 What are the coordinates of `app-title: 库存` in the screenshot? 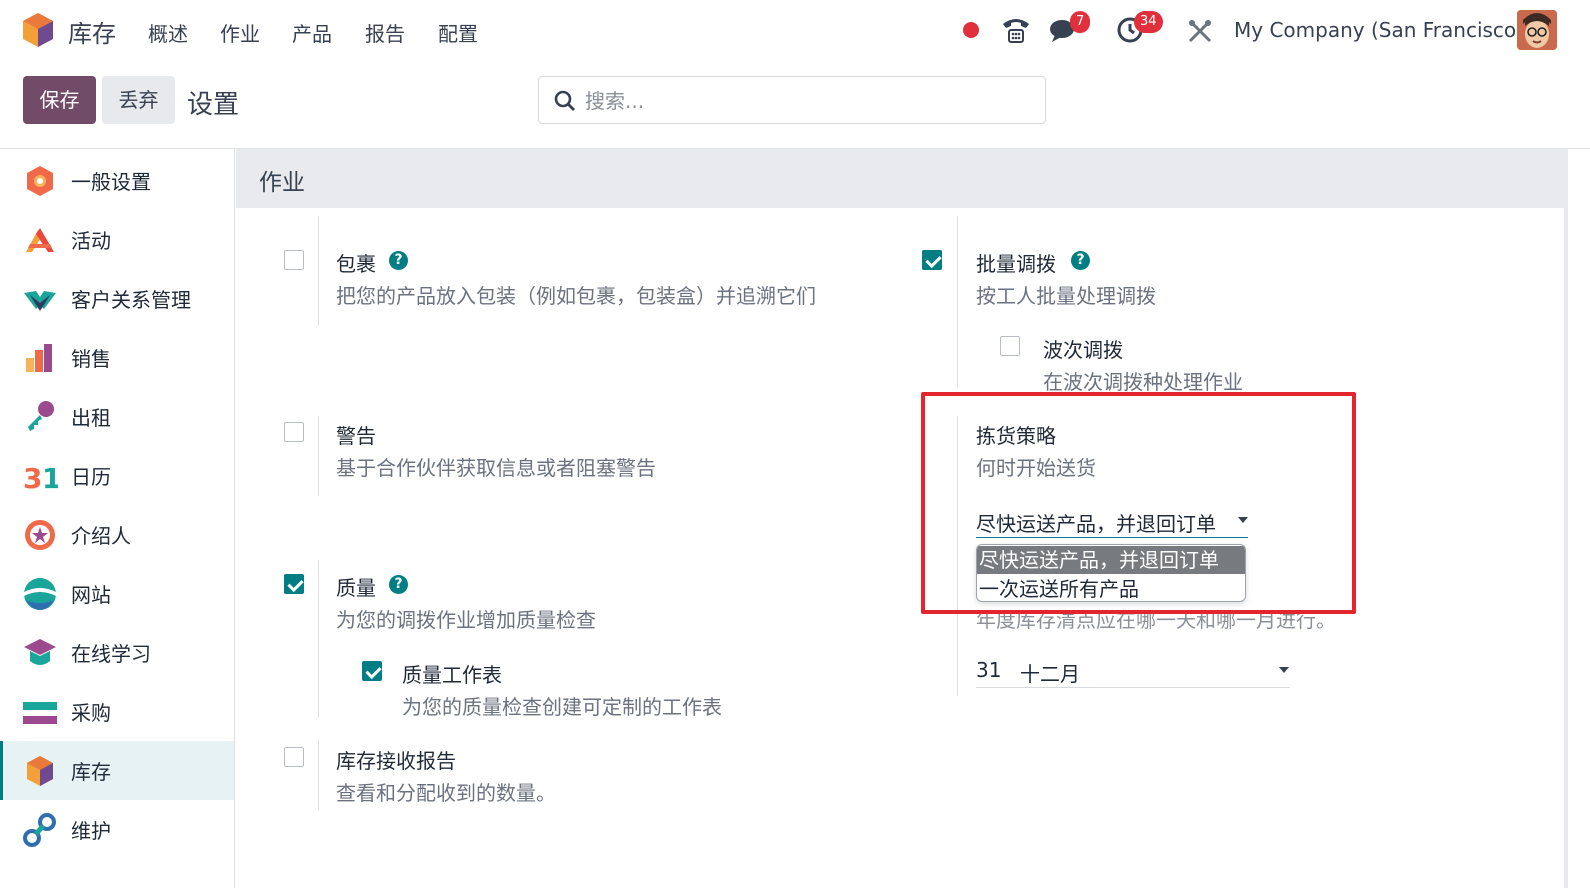 It's located at (92, 31).